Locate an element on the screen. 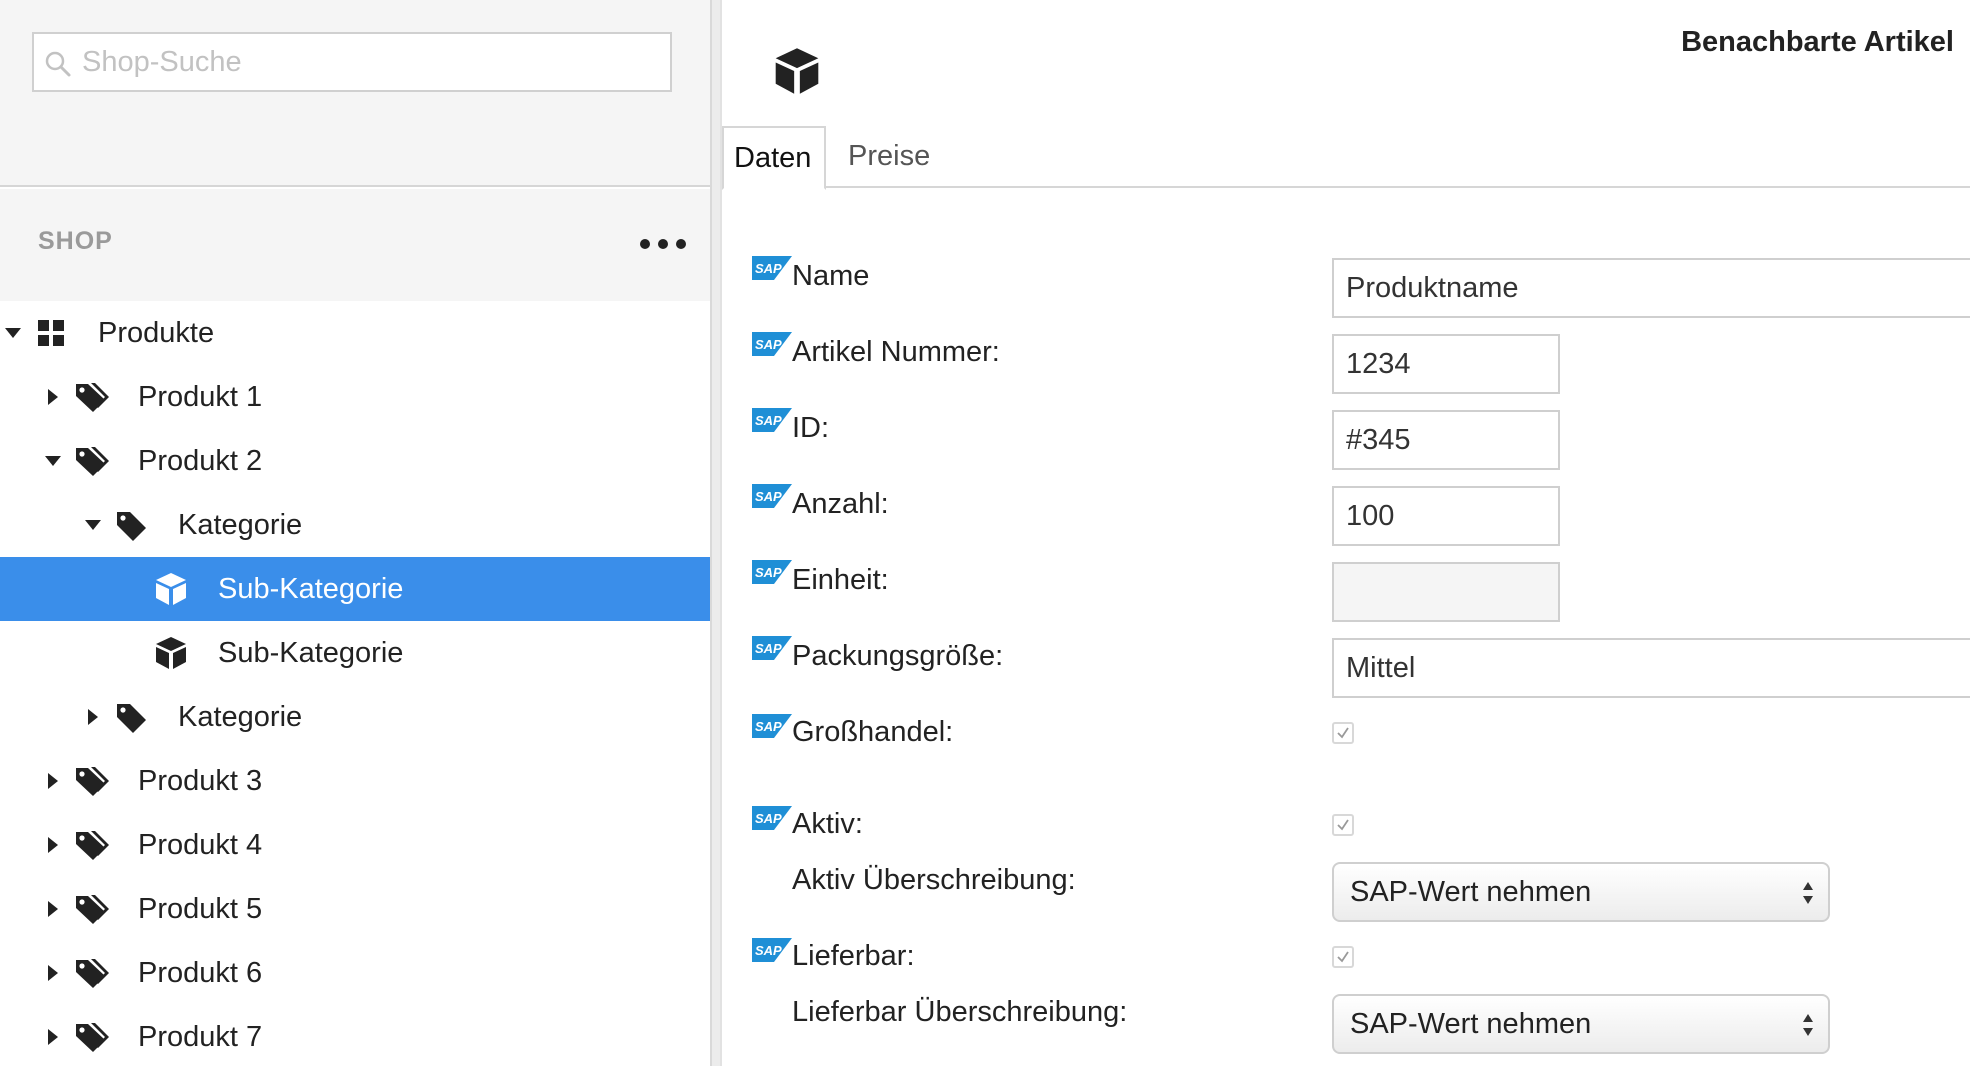 This screenshot has height=1066, width=1970. tree-item-sub-kategorie: Sub-Kategorie is located at coordinates (355, 653).